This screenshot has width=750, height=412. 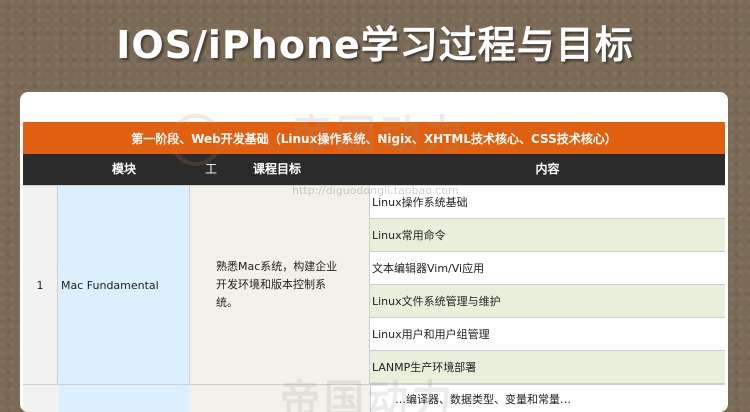 I want to click on row-number: 1, so click(x=40, y=285).